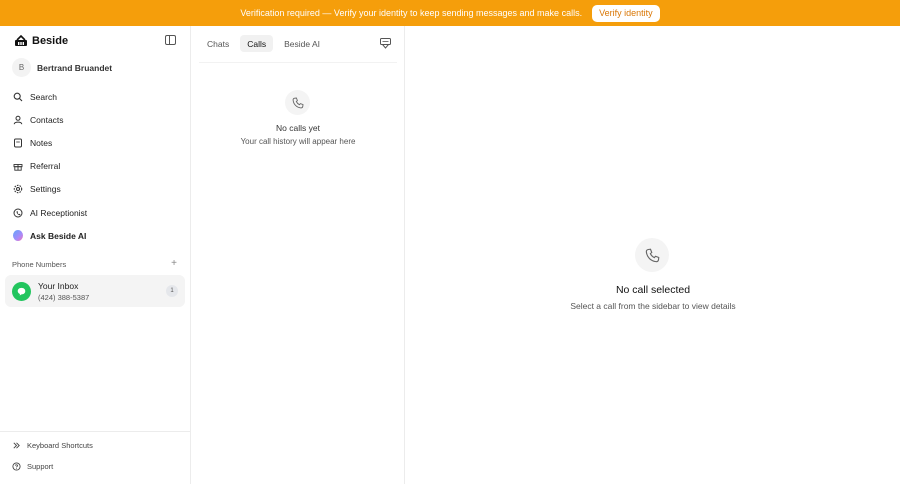  I want to click on sidebar-item-contacts: Contacts, so click(96, 119).